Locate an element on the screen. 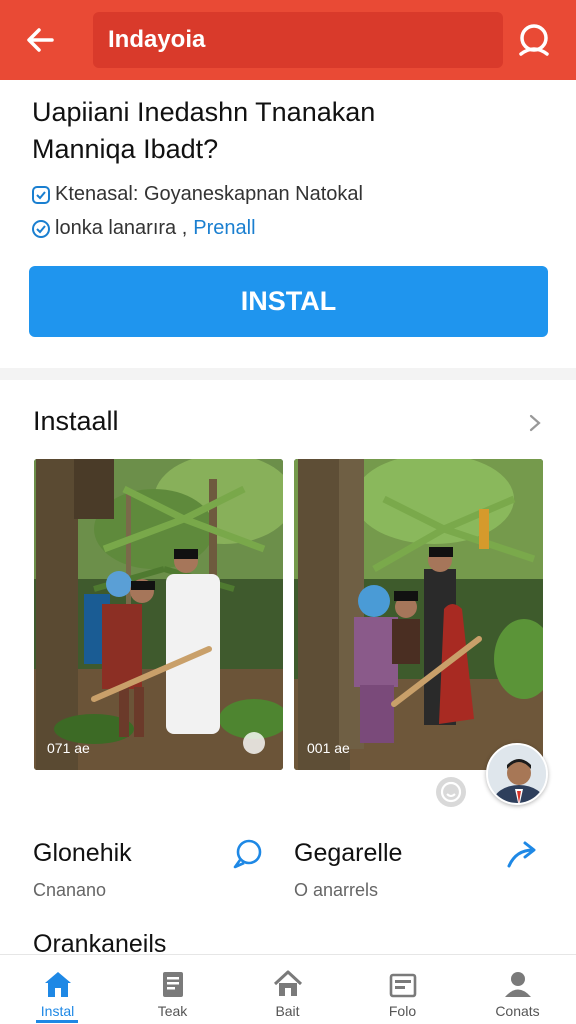  smile-icon is located at coordinates (451, 792).